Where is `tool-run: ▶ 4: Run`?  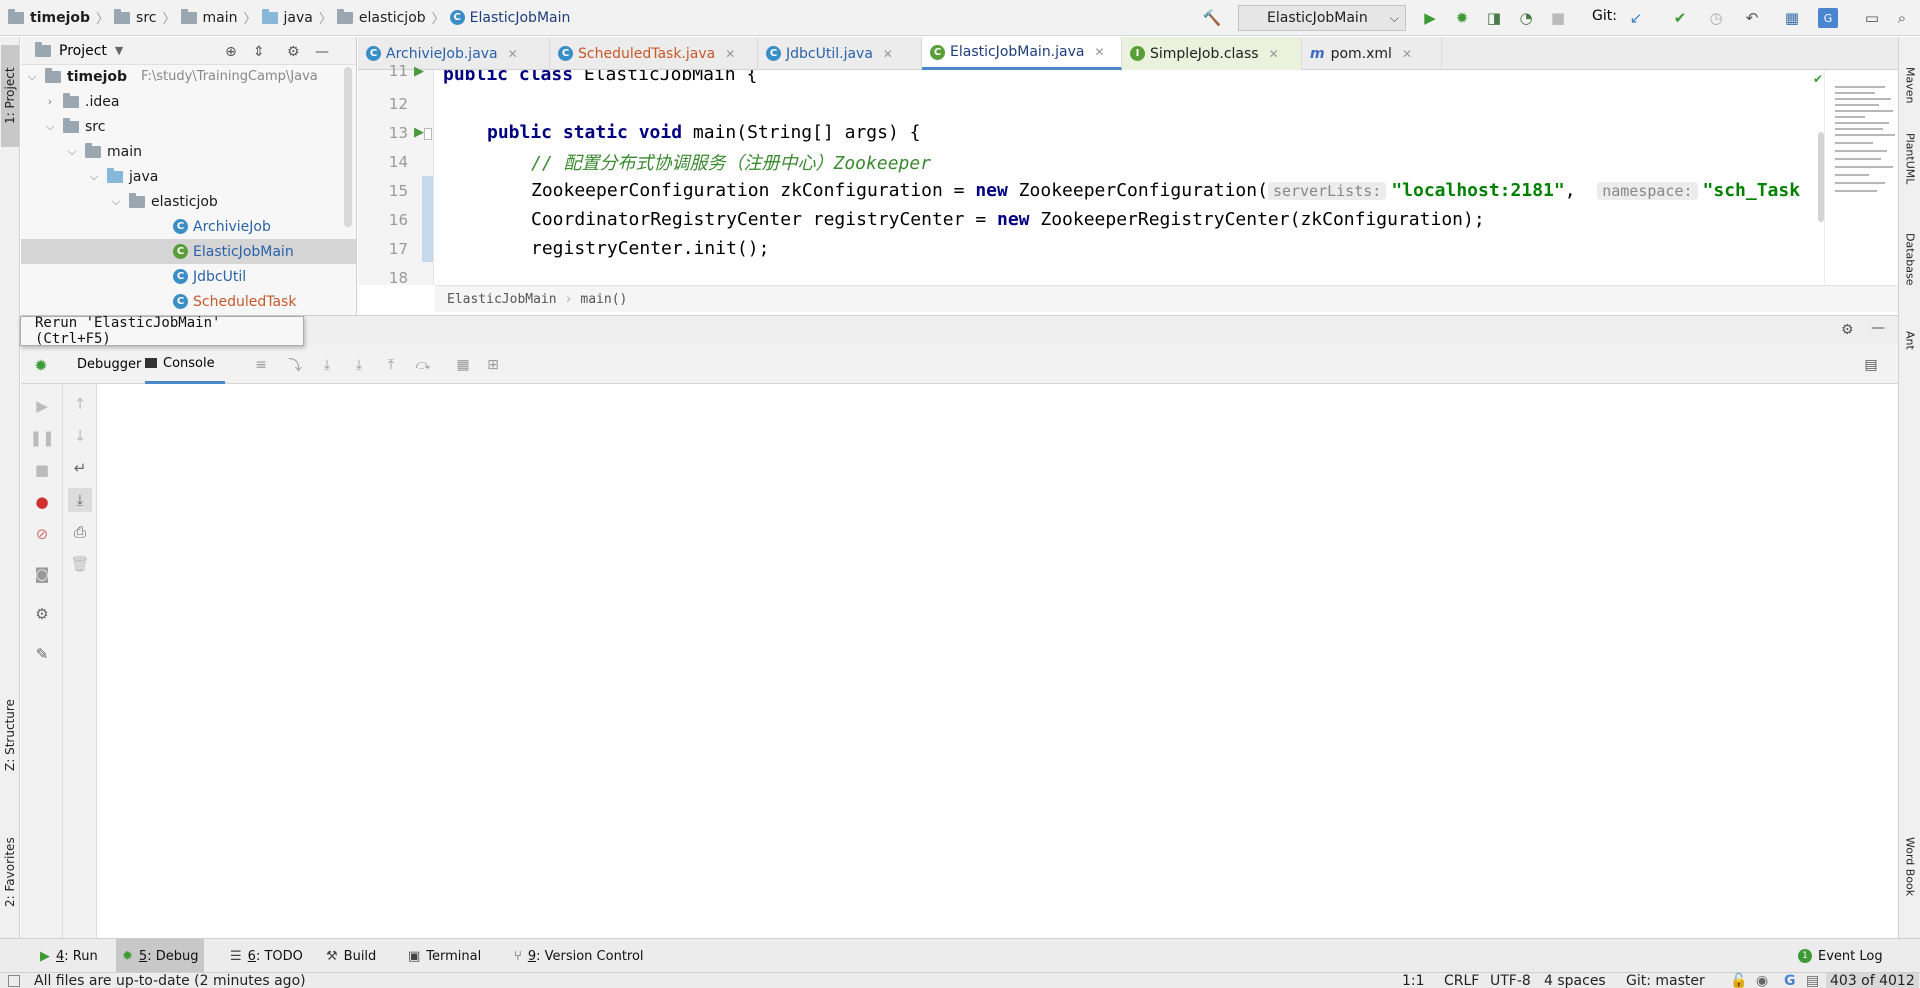
tool-run: ▶ 4: Run is located at coordinates (69, 956).